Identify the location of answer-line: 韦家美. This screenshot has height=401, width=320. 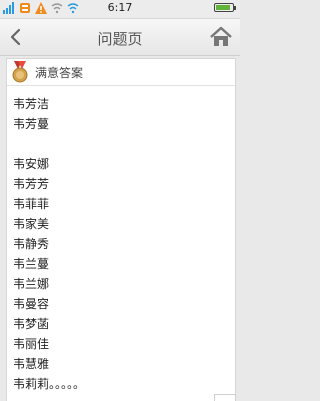
(31, 224).